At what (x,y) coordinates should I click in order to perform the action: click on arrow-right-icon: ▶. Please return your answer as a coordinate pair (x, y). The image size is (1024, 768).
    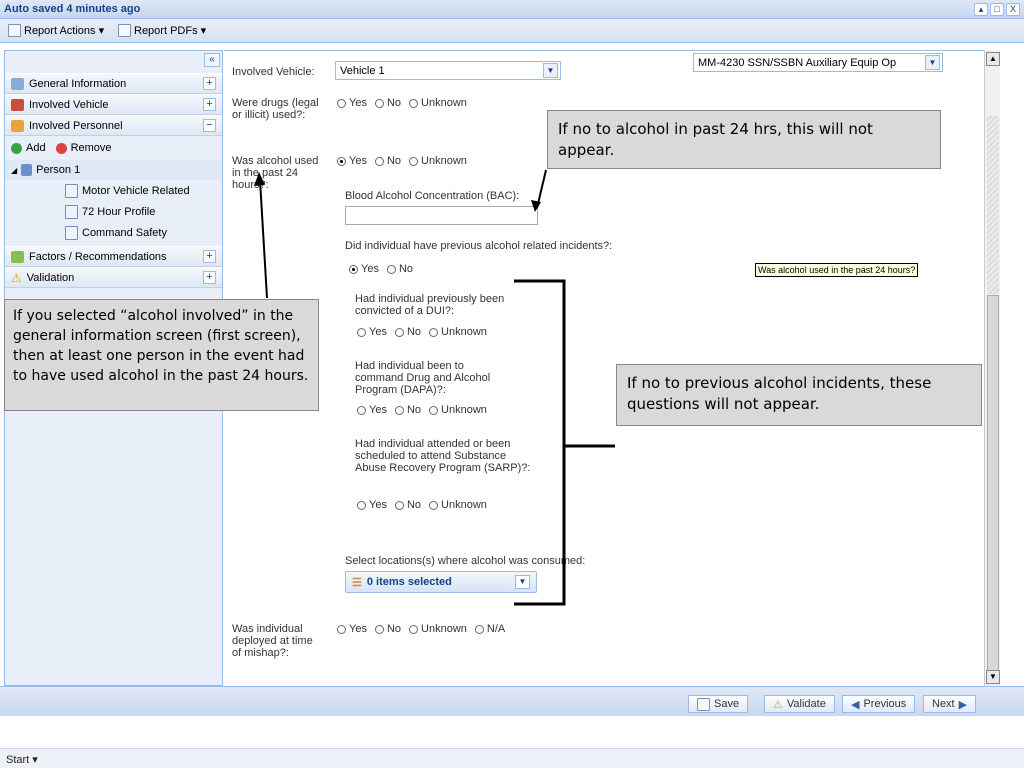
    Looking at the image, I should click on (963, 704).